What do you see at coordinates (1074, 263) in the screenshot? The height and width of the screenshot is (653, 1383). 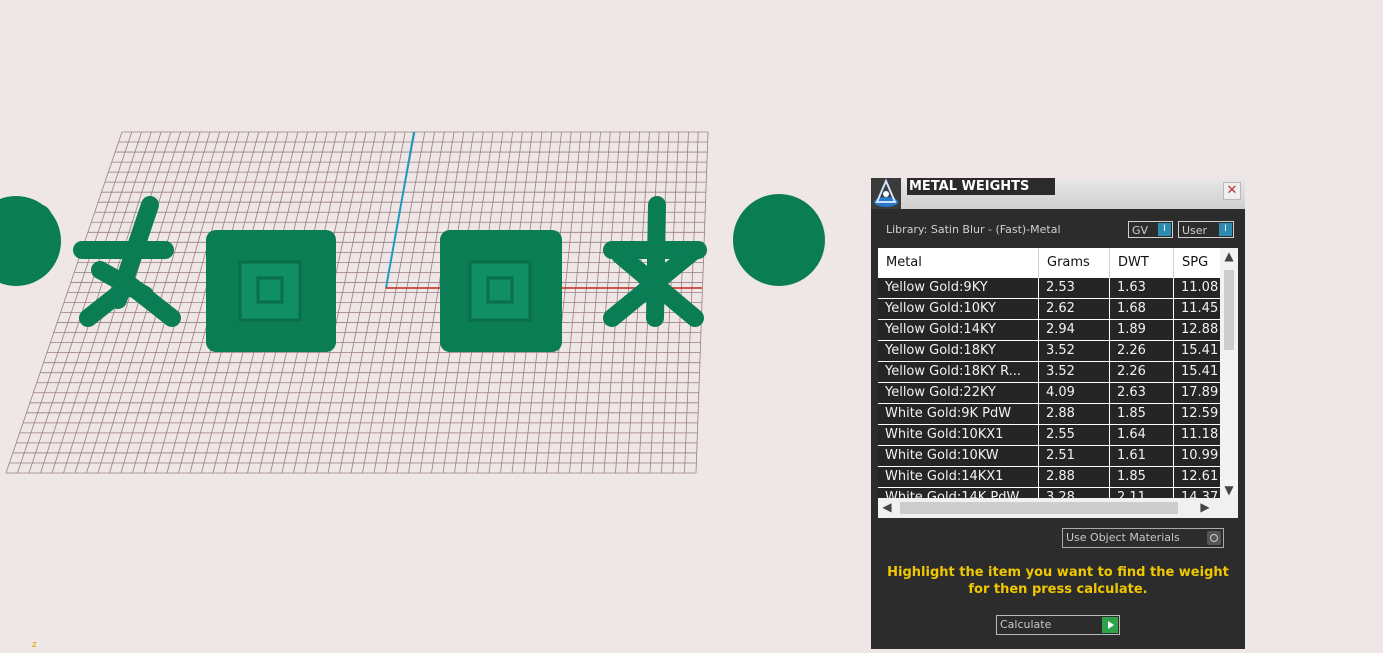 I see `column-header-grams: Grams` at bounding box center [1074, 263].